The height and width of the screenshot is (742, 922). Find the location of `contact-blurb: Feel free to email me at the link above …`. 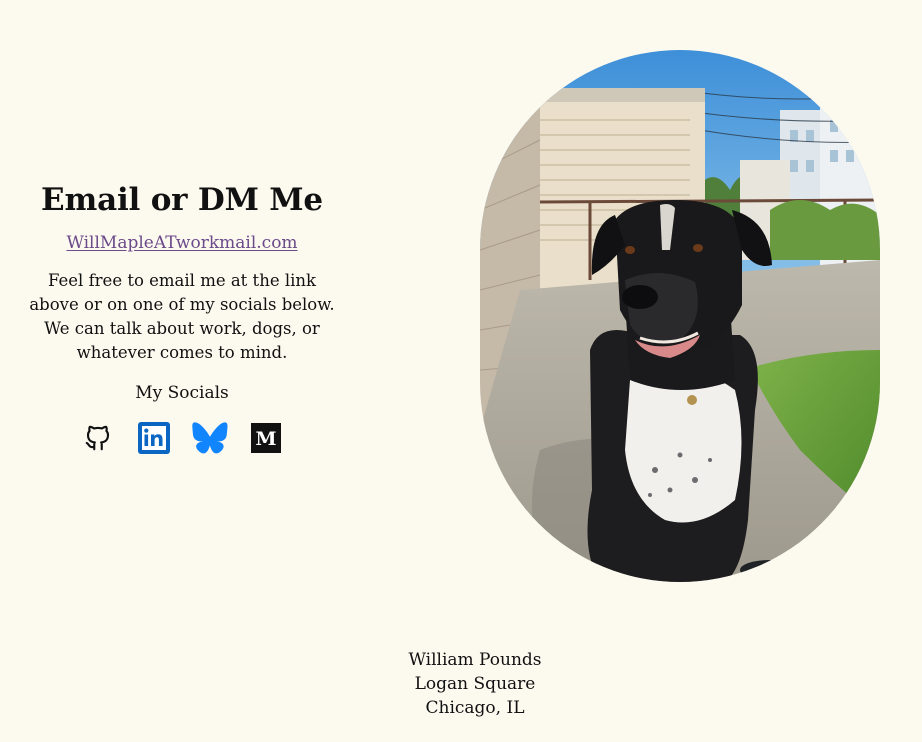

contact-blurb: Feel free to email me at the link above … is located at coordinates (182, 316).